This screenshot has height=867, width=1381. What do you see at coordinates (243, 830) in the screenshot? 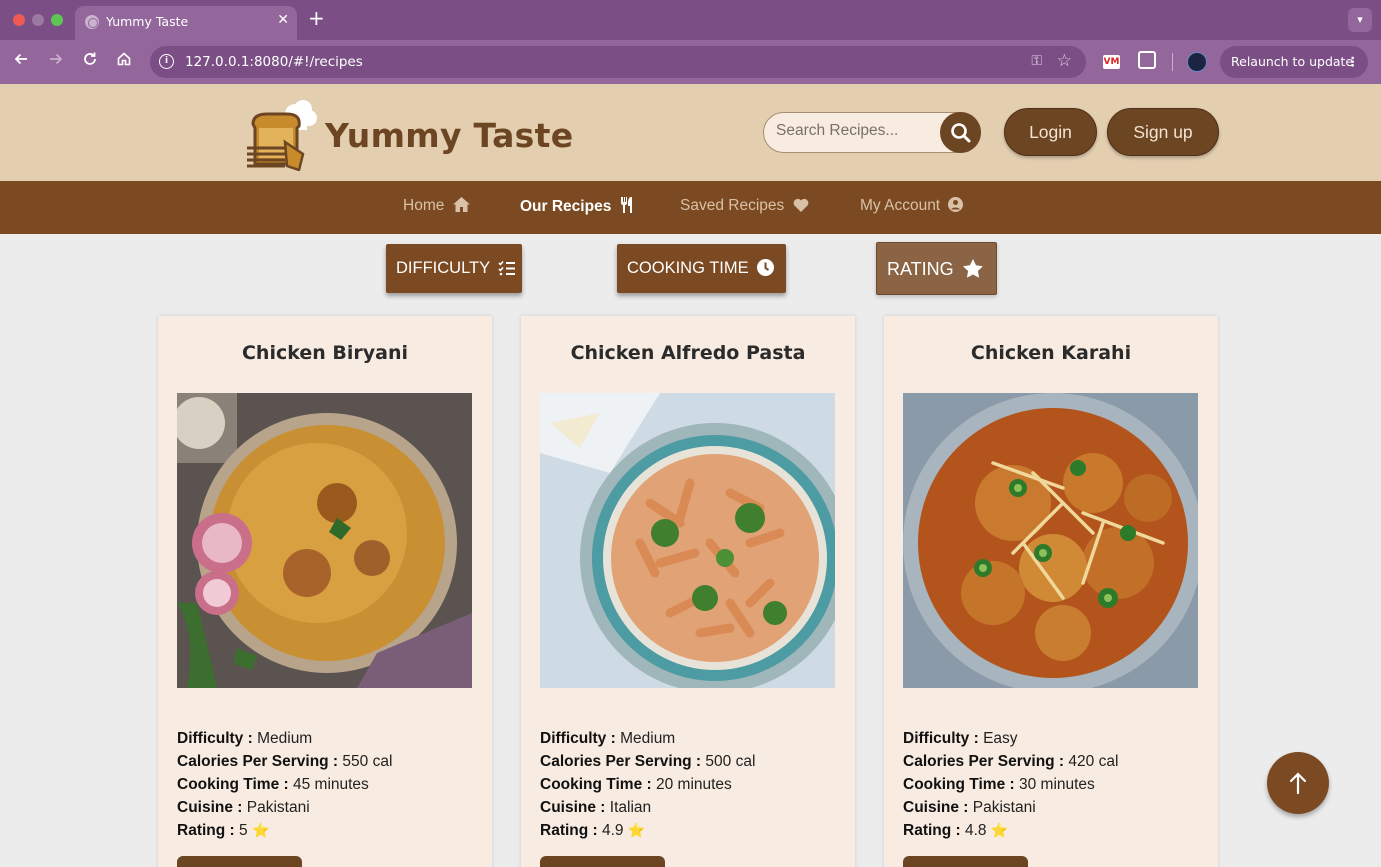
I see `rating-value: 5` at bounding box center [243, 830].